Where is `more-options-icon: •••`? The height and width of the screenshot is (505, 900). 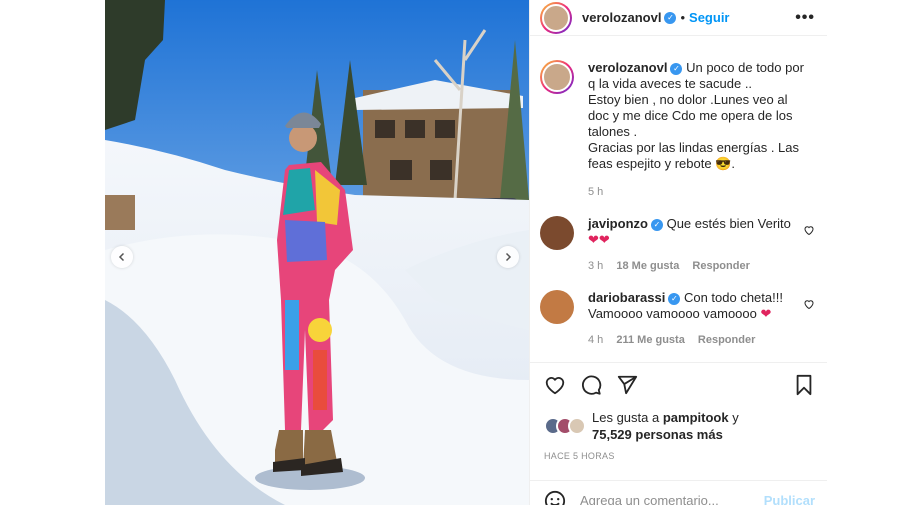
more-options-icon: ••• is located at coordinates (805, 18).